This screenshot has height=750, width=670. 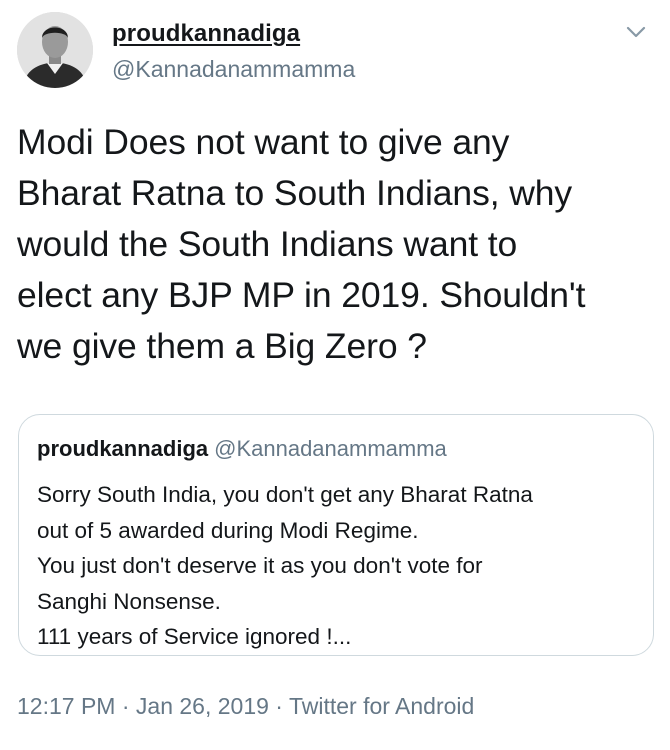 I want to click on tweet-date: Jan 26, 2019, so click(x=202, y=706).